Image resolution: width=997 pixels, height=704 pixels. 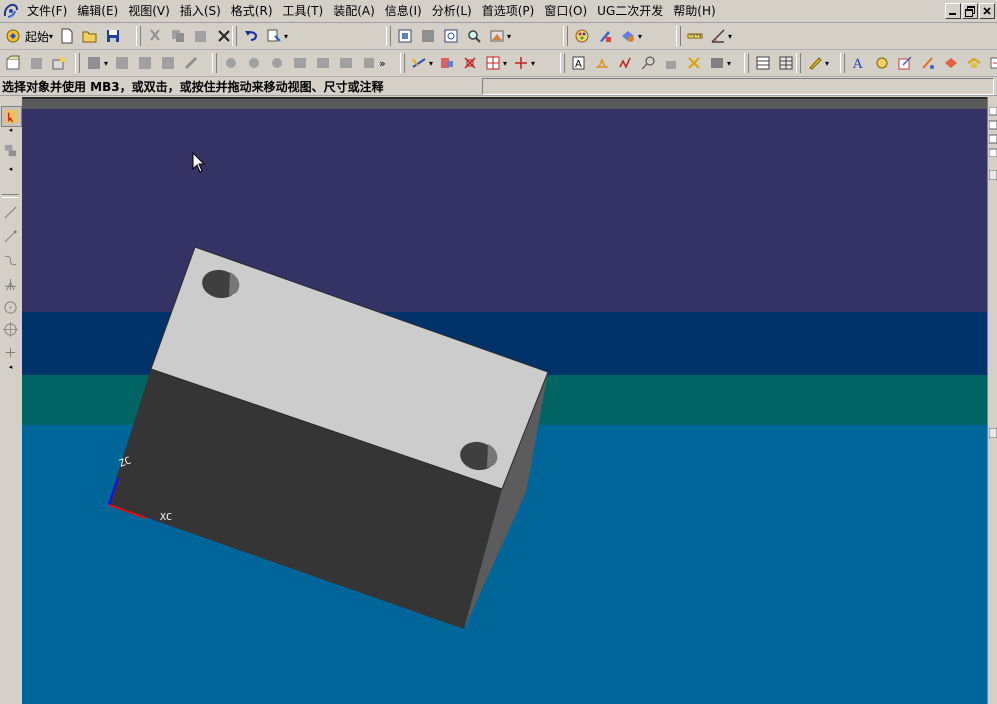 What do you see at coordinates (11, 116) in the screenshot?
I see `select-tool-icon` at bounding box center [11, 116].